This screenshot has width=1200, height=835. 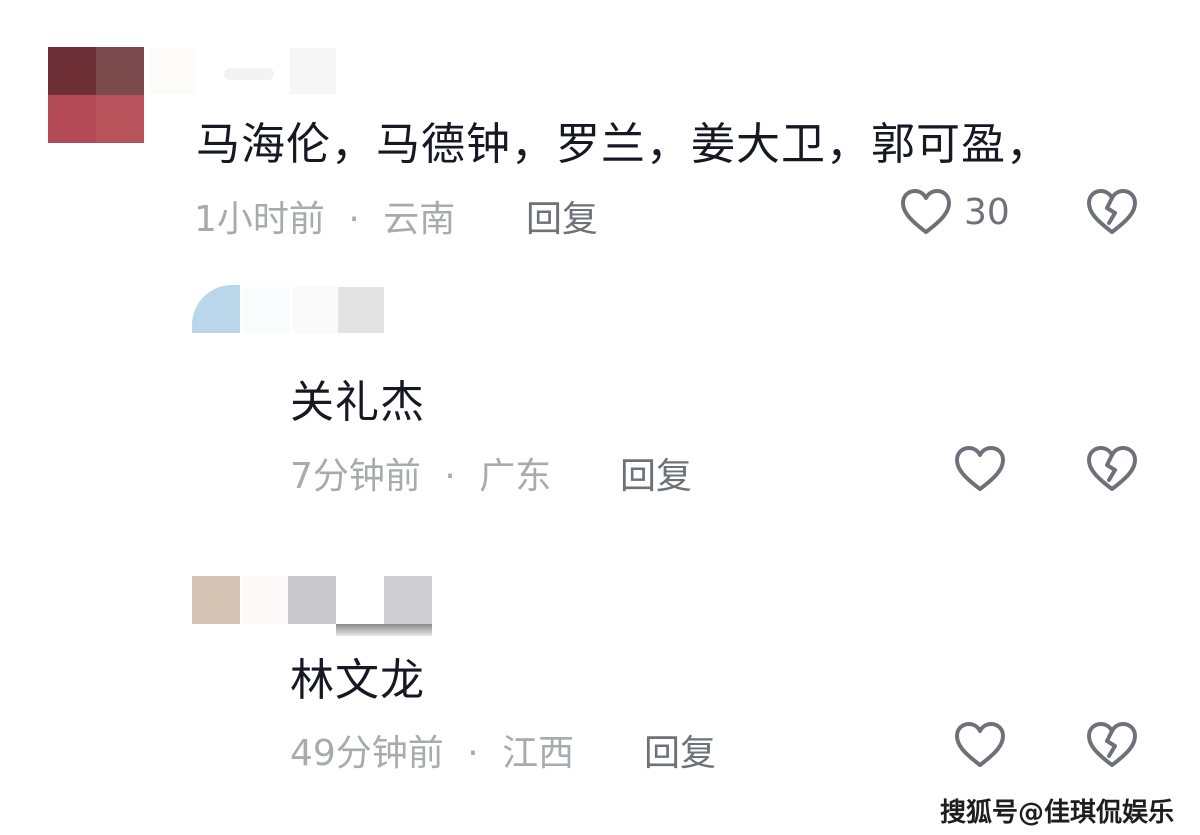 What do you see at coordinates (515, 476) in the screenshot?
I see `comment-location: 广东` at bounding box center [515, 476].